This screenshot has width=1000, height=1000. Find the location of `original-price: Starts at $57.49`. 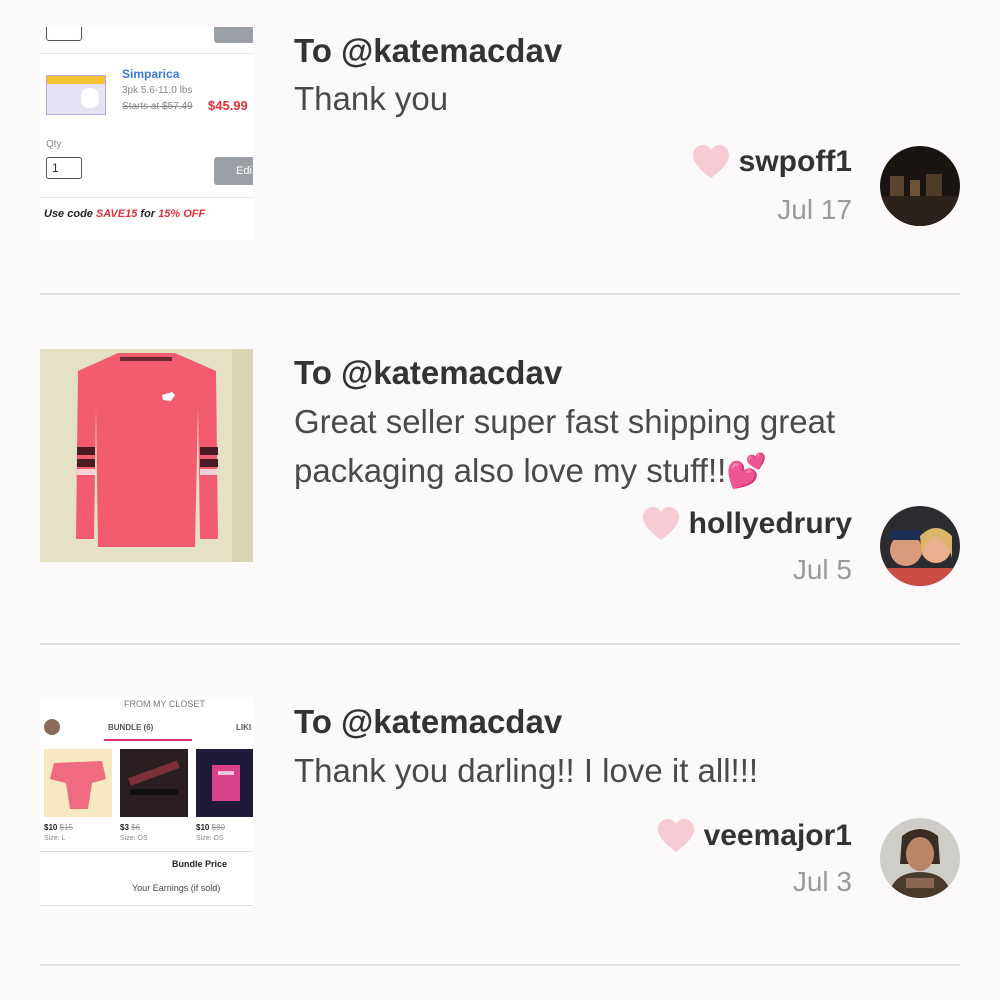

original-price: Starts at $57.49 is located at coordinates (157, 106).